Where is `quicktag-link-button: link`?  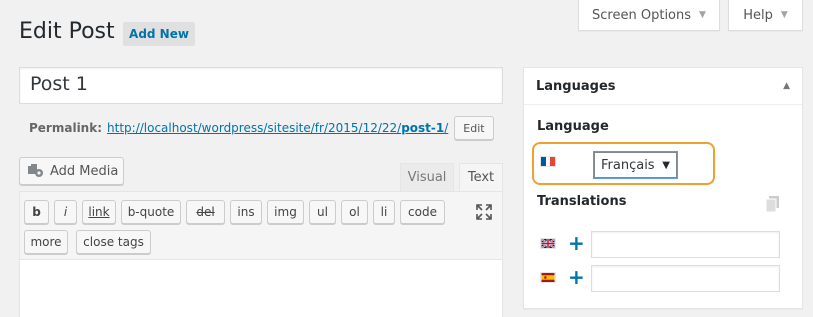
quicktag-link-button: link is located at coordinates (99, 212).